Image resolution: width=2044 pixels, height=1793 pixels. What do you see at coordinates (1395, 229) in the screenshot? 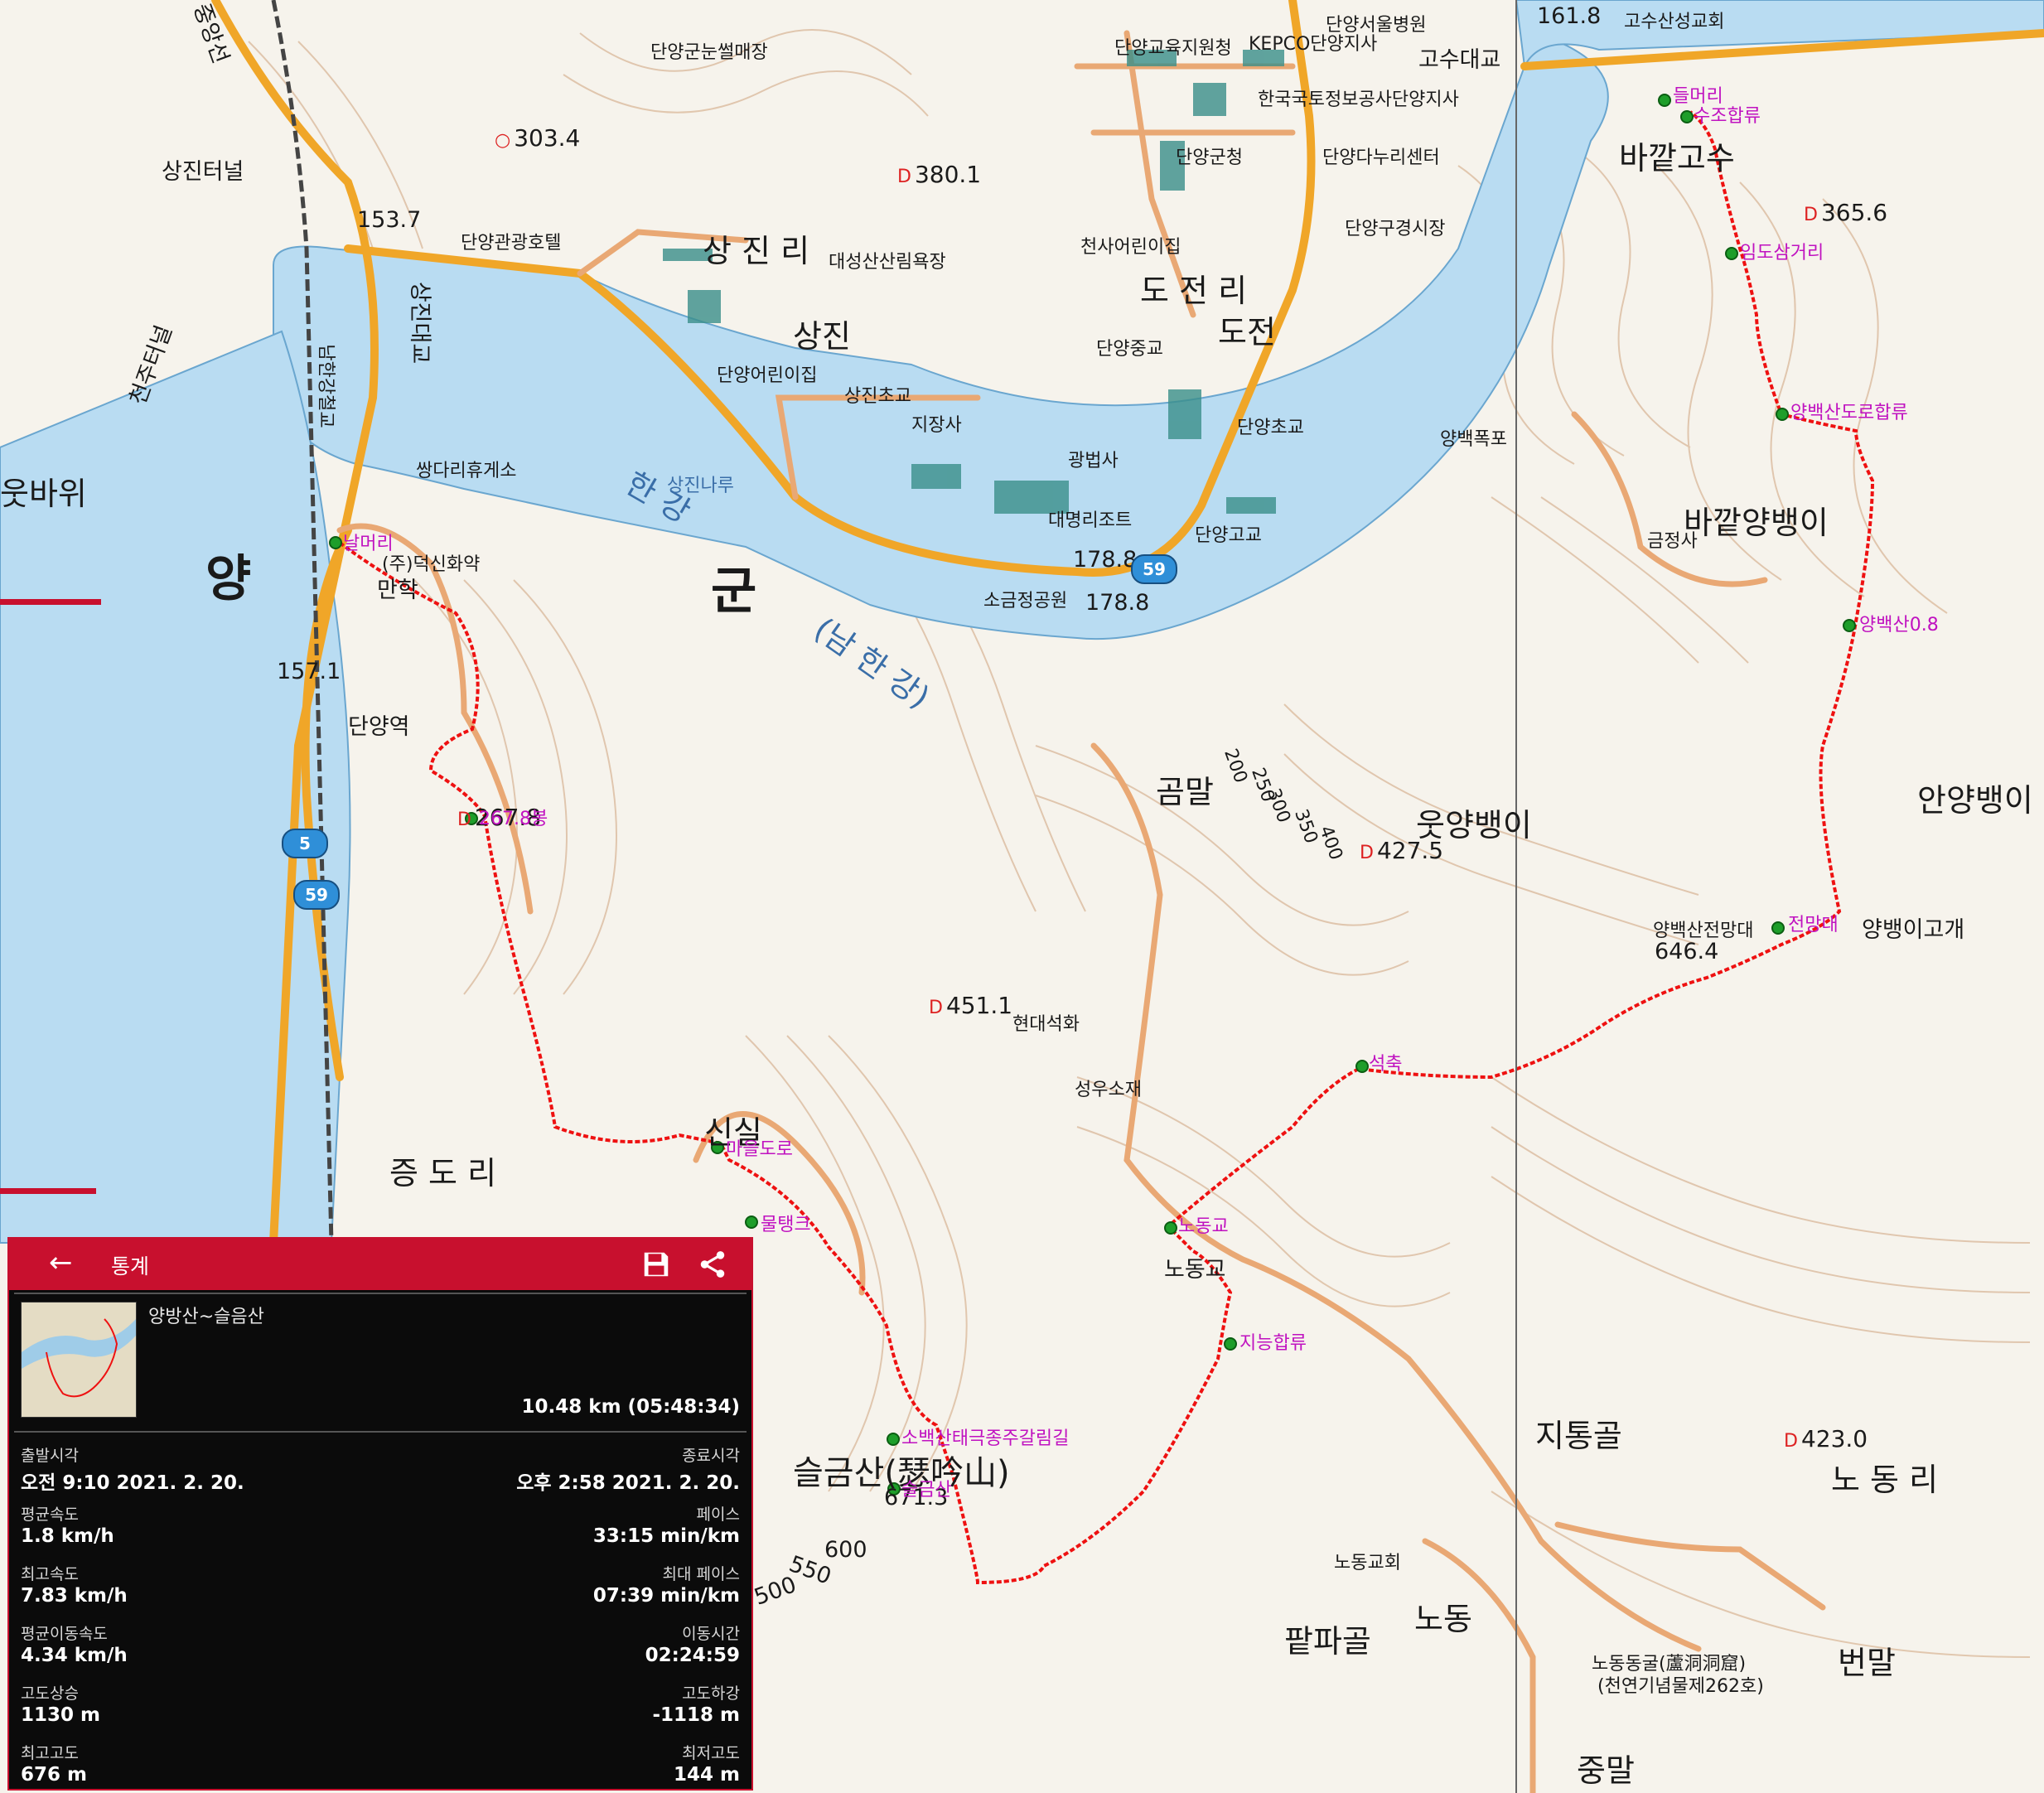
I see `poi-label: 단양구경시장` at bounding box center [1395, 229].